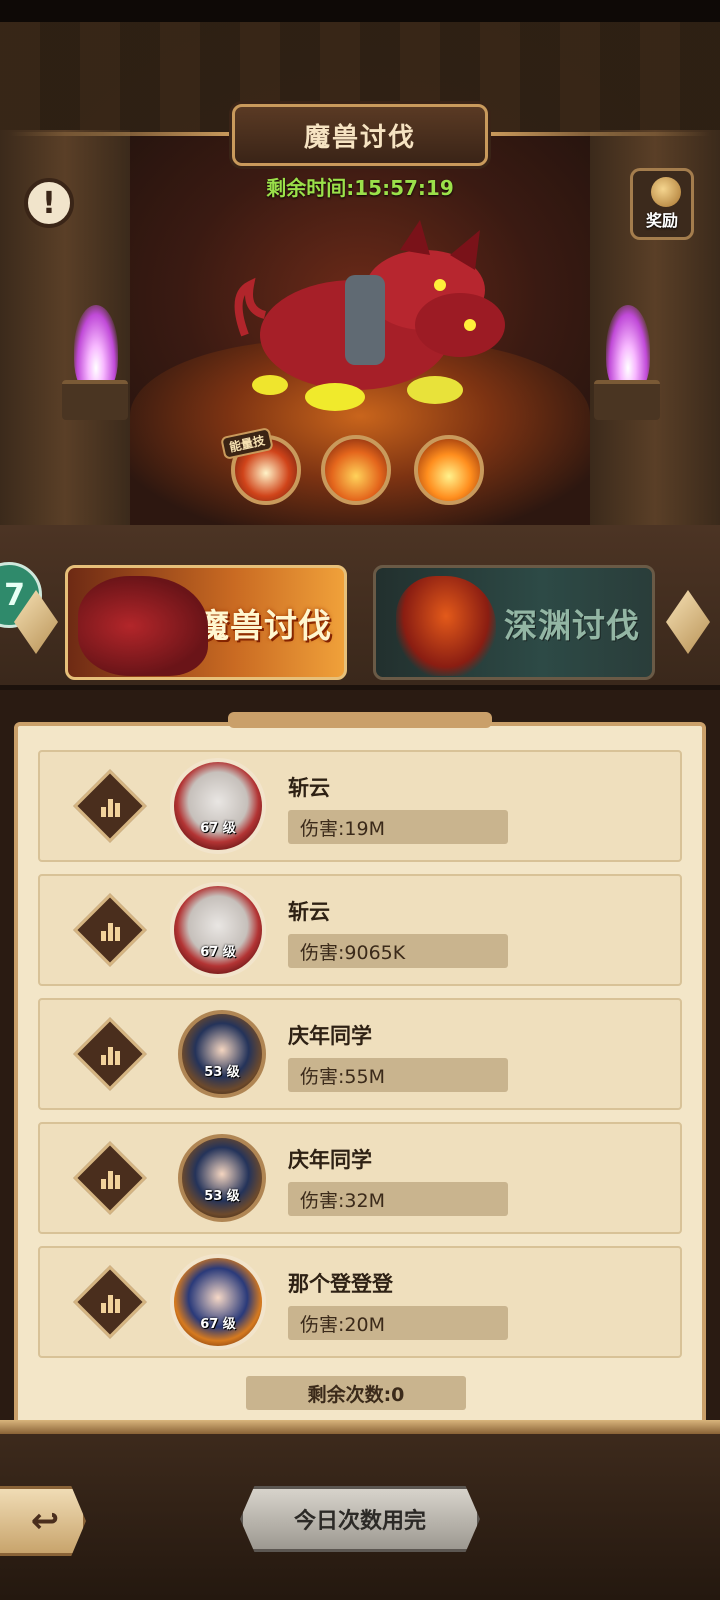 The height and width of the screenshot is (1600, 720). What do you see at coordinates (360, 188) in the screenshot?
I see `remaining-time: 剩余时间:15:57:19` at bounding box center [360, 188].